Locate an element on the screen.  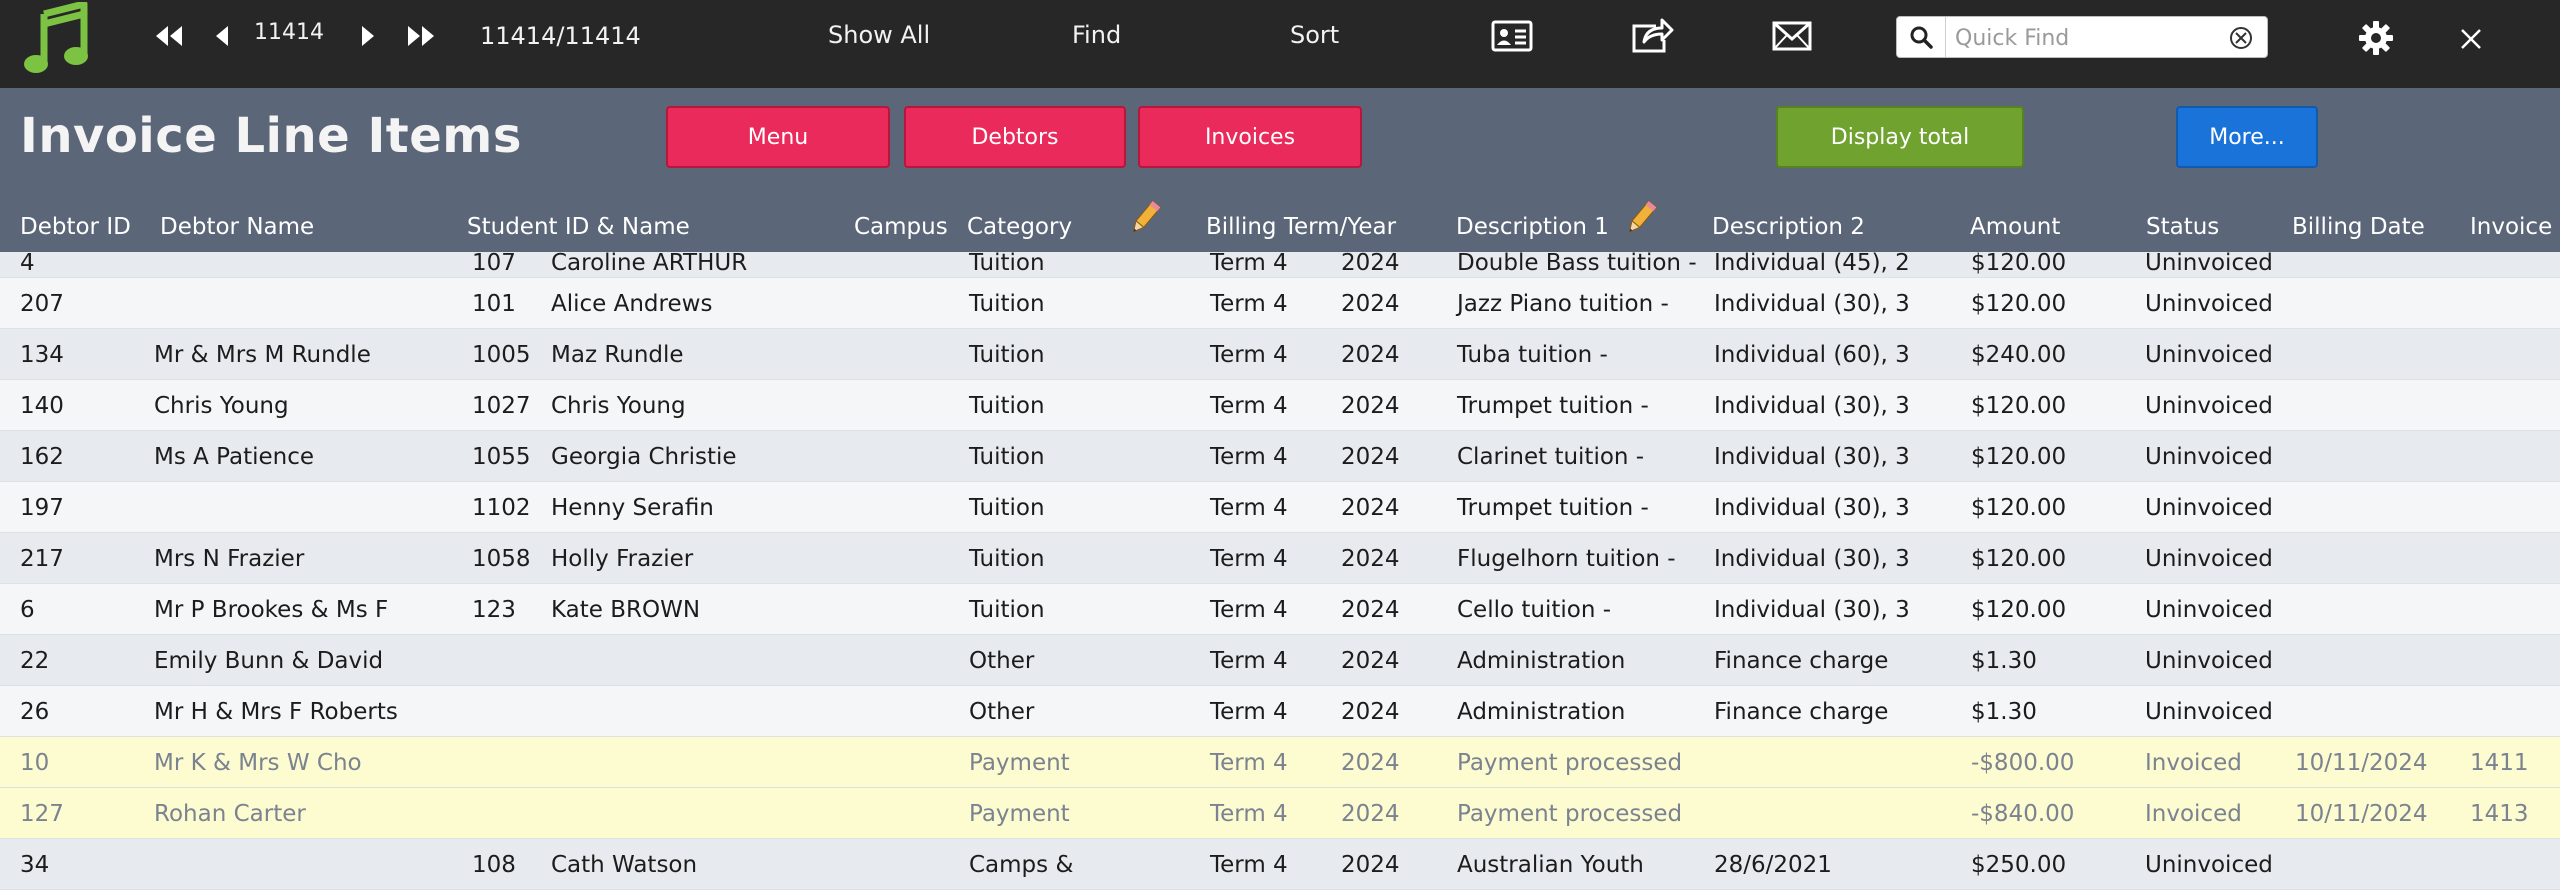
cell-student-name: Holly Frazier is located at coordinates (622, 559).